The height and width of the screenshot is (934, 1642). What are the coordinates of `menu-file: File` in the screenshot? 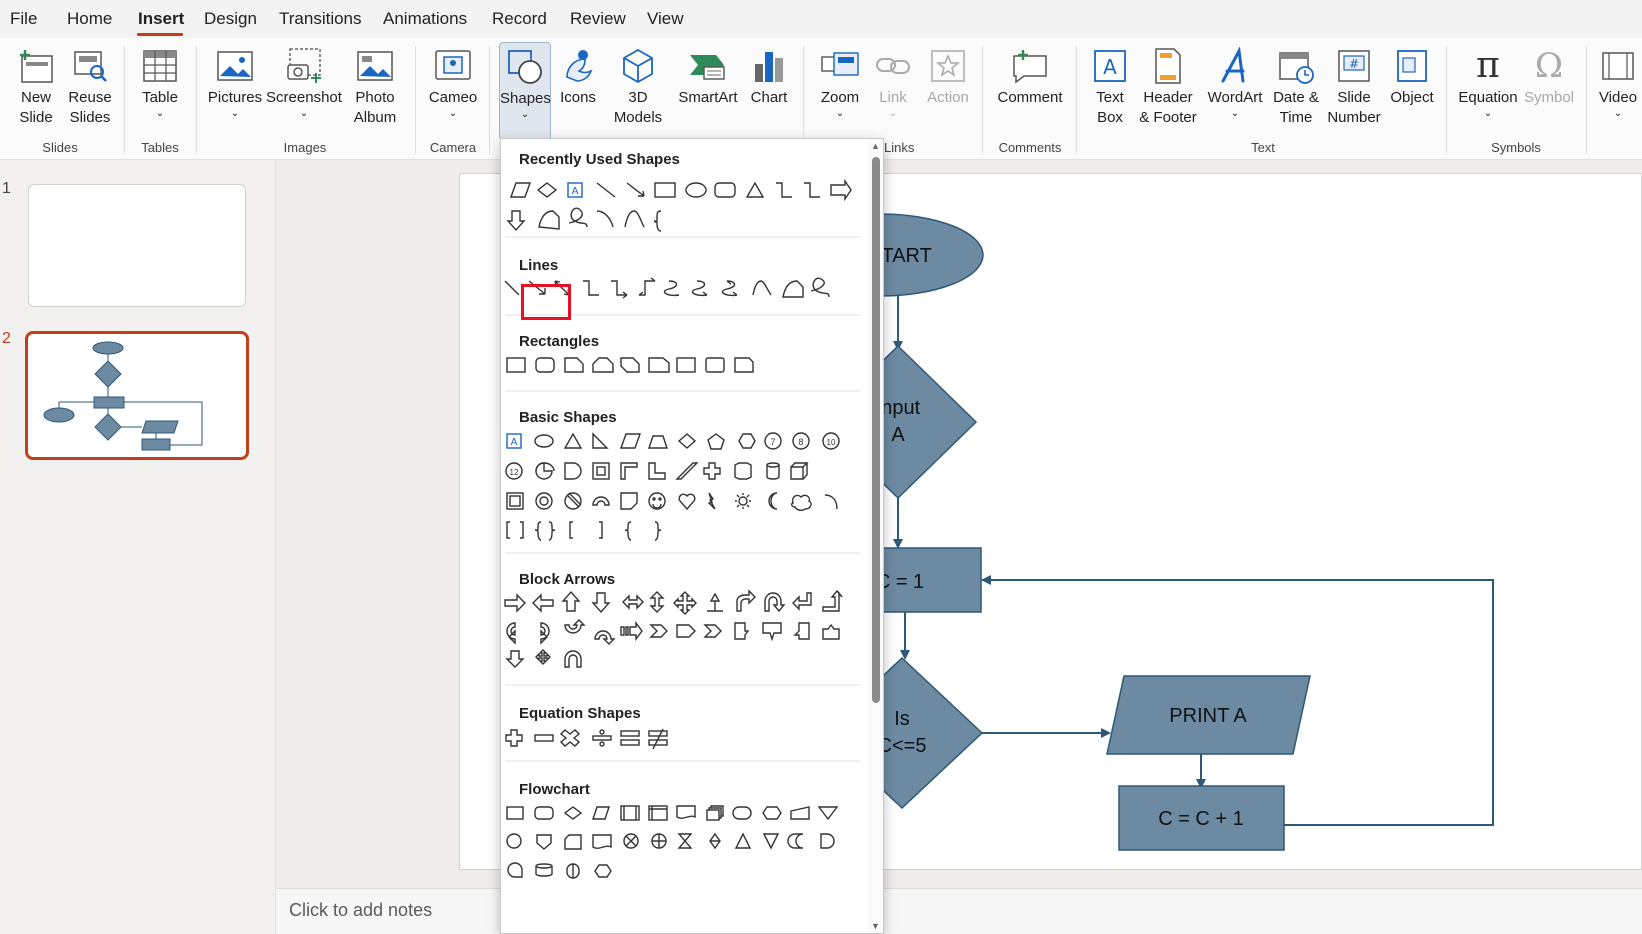 It's located at (23, 19).